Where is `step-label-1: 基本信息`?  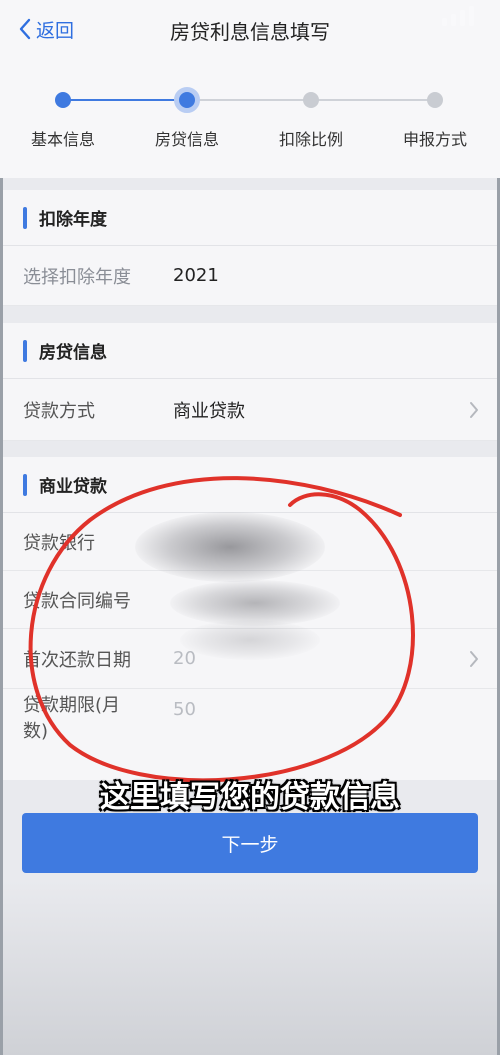 step-label-1: 基本信息 is located at coordinates (62, 139).